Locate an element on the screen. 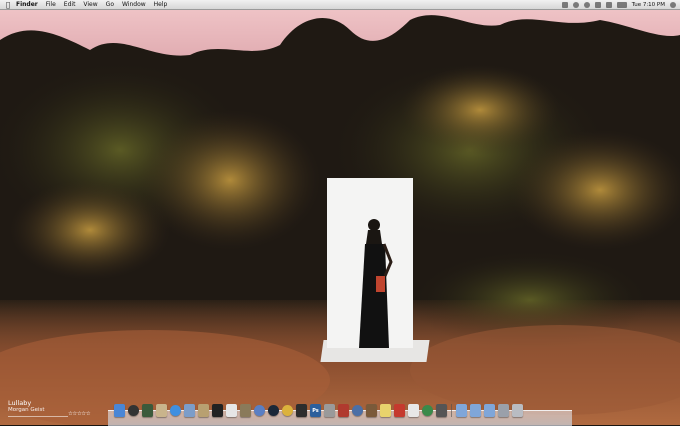  notes-icon is located at coordinates (203, 410).